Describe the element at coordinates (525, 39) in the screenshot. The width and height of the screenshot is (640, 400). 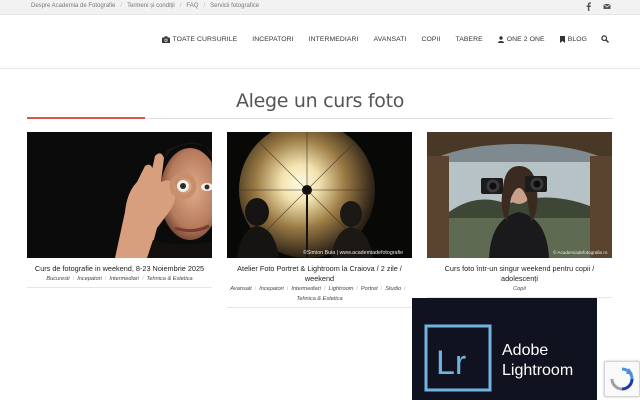
I see `nav-label: ONE 2 ONE` at that location.